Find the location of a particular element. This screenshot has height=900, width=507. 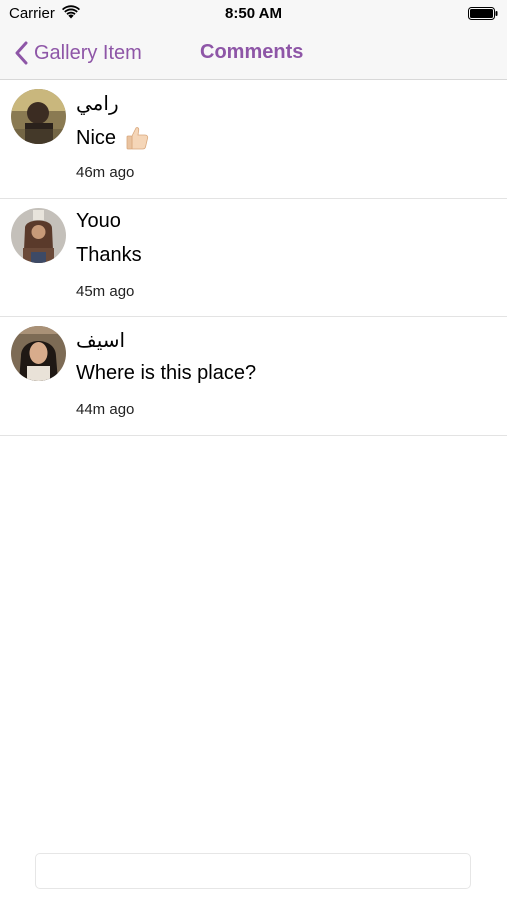

clock: 8:50 AM is located at coordinates (253, 13).